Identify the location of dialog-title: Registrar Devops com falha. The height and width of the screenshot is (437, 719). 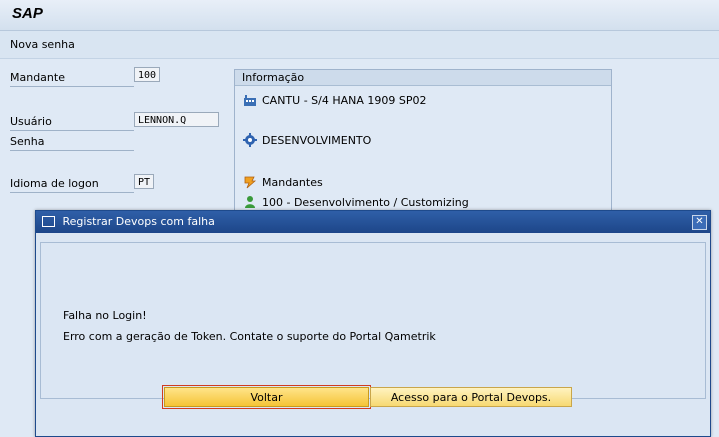
(138, 221).